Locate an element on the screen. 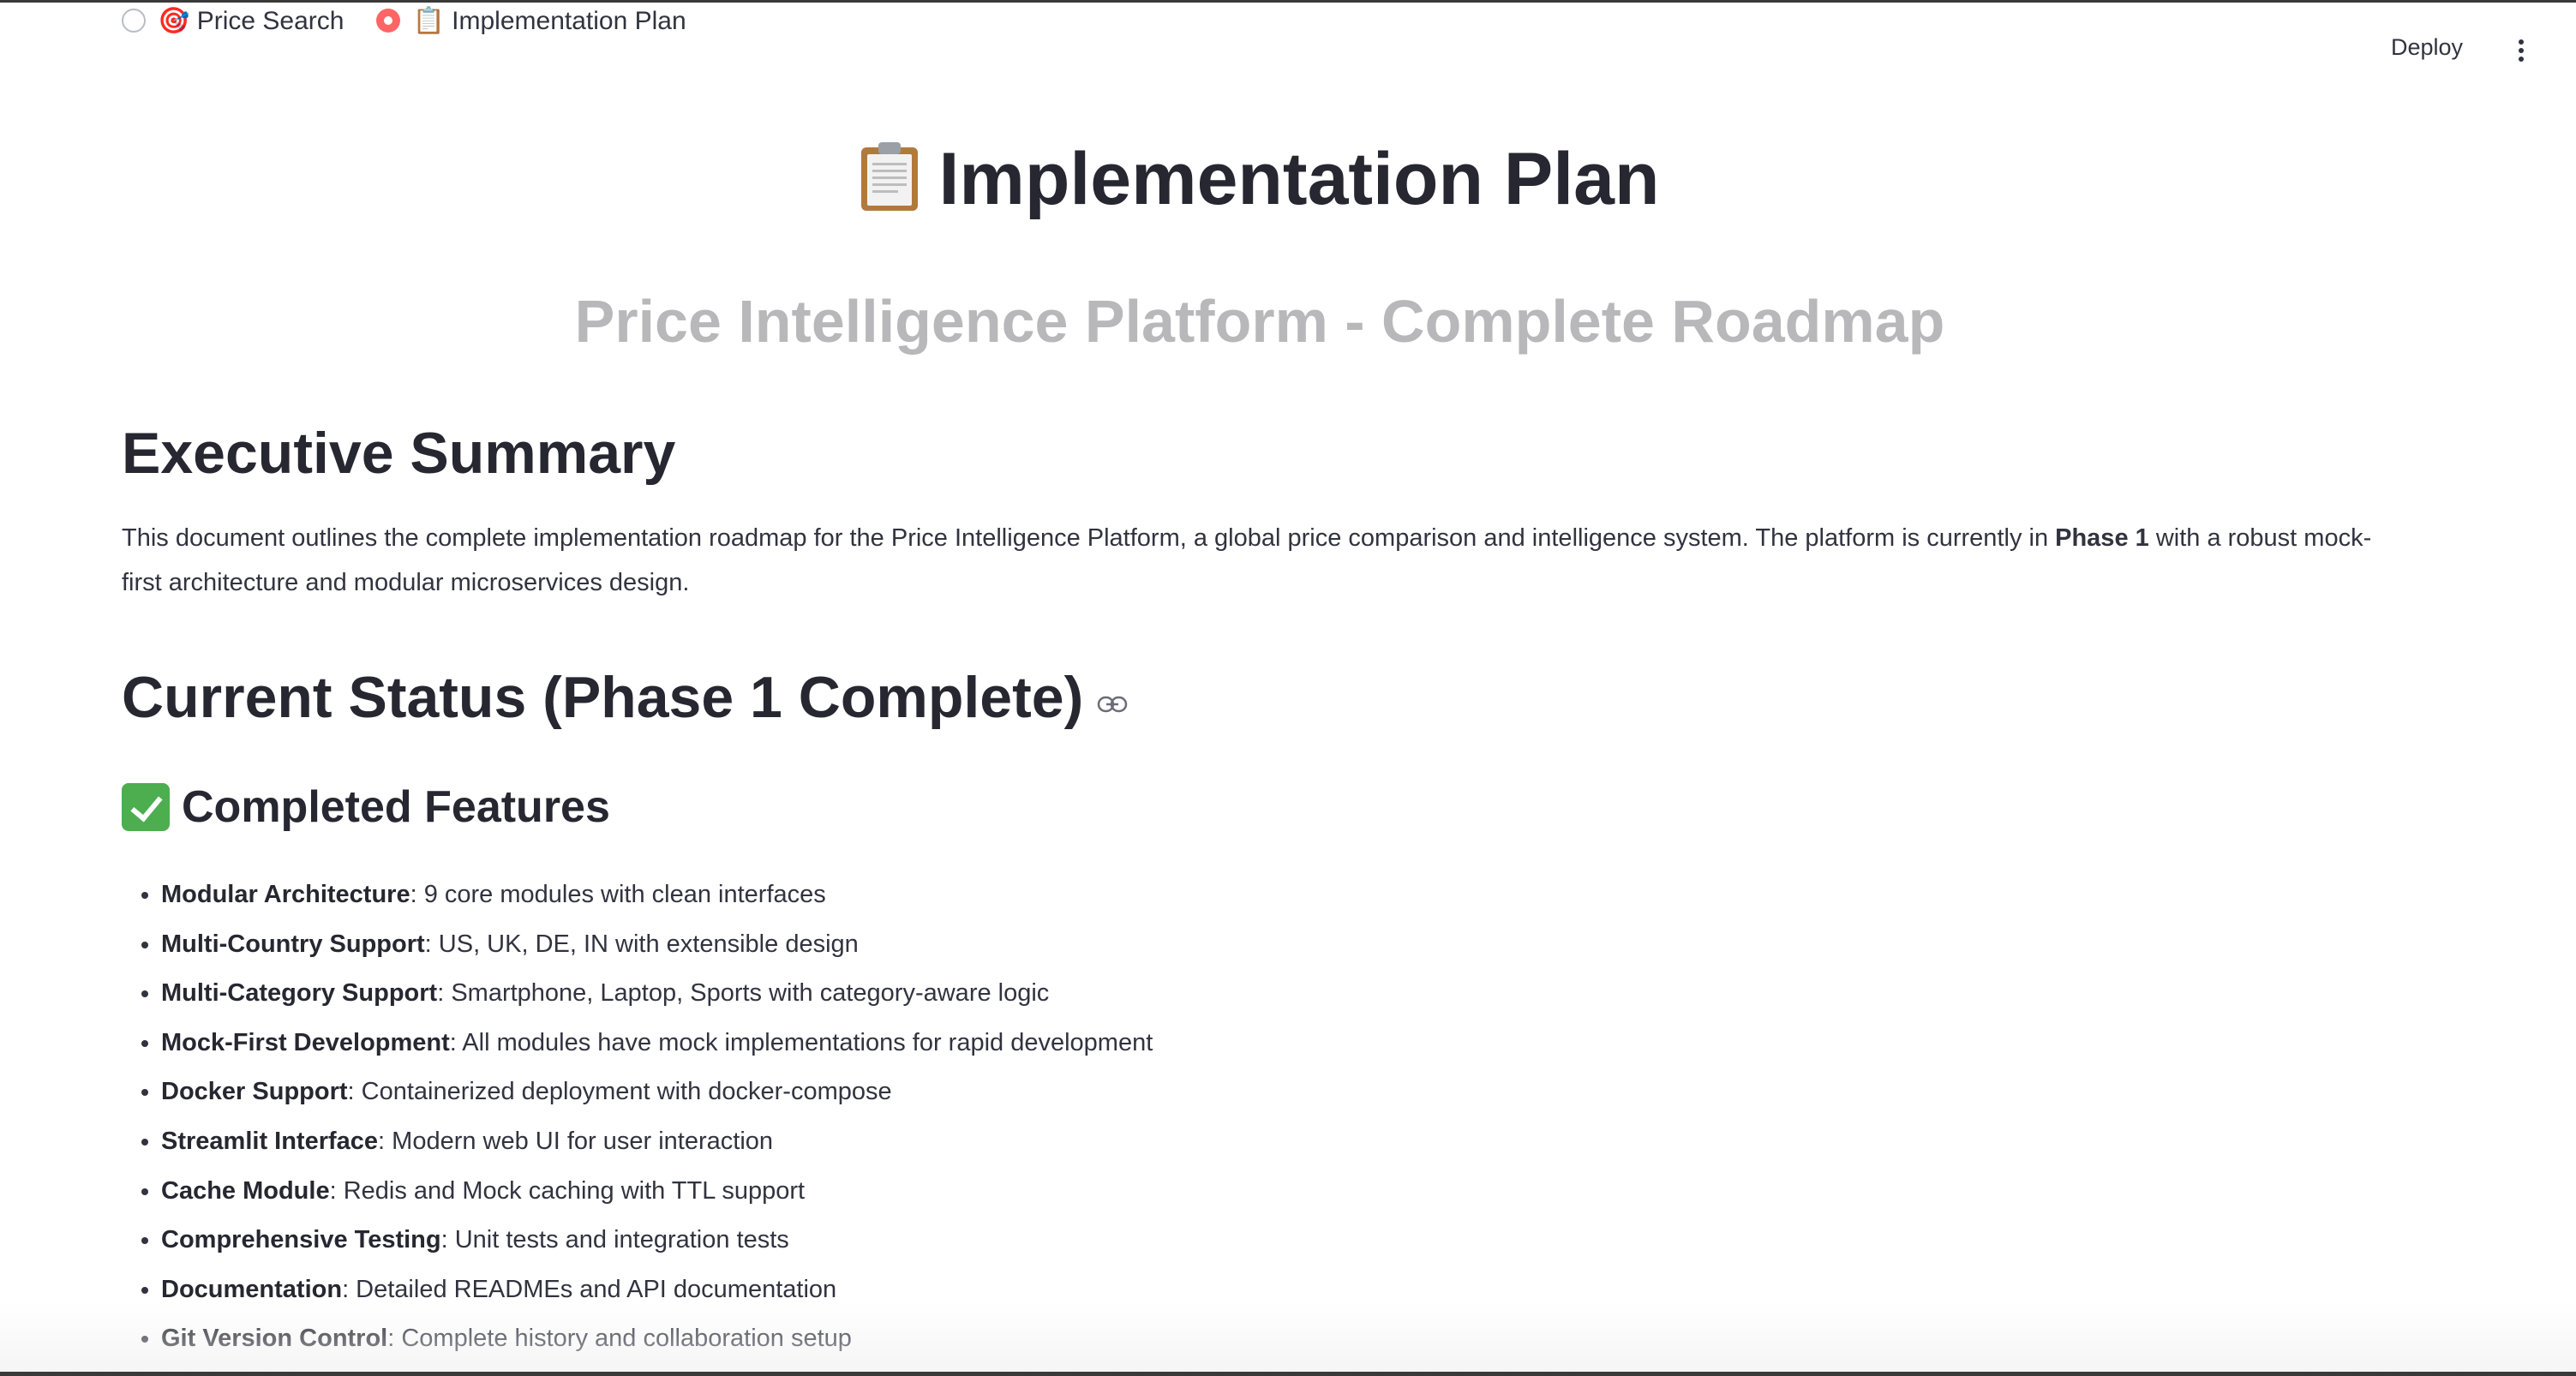 The height and width of the screenshot is (1376, 2576). target-emoji-icon: 🎯 is located at coordinates (174, 20).